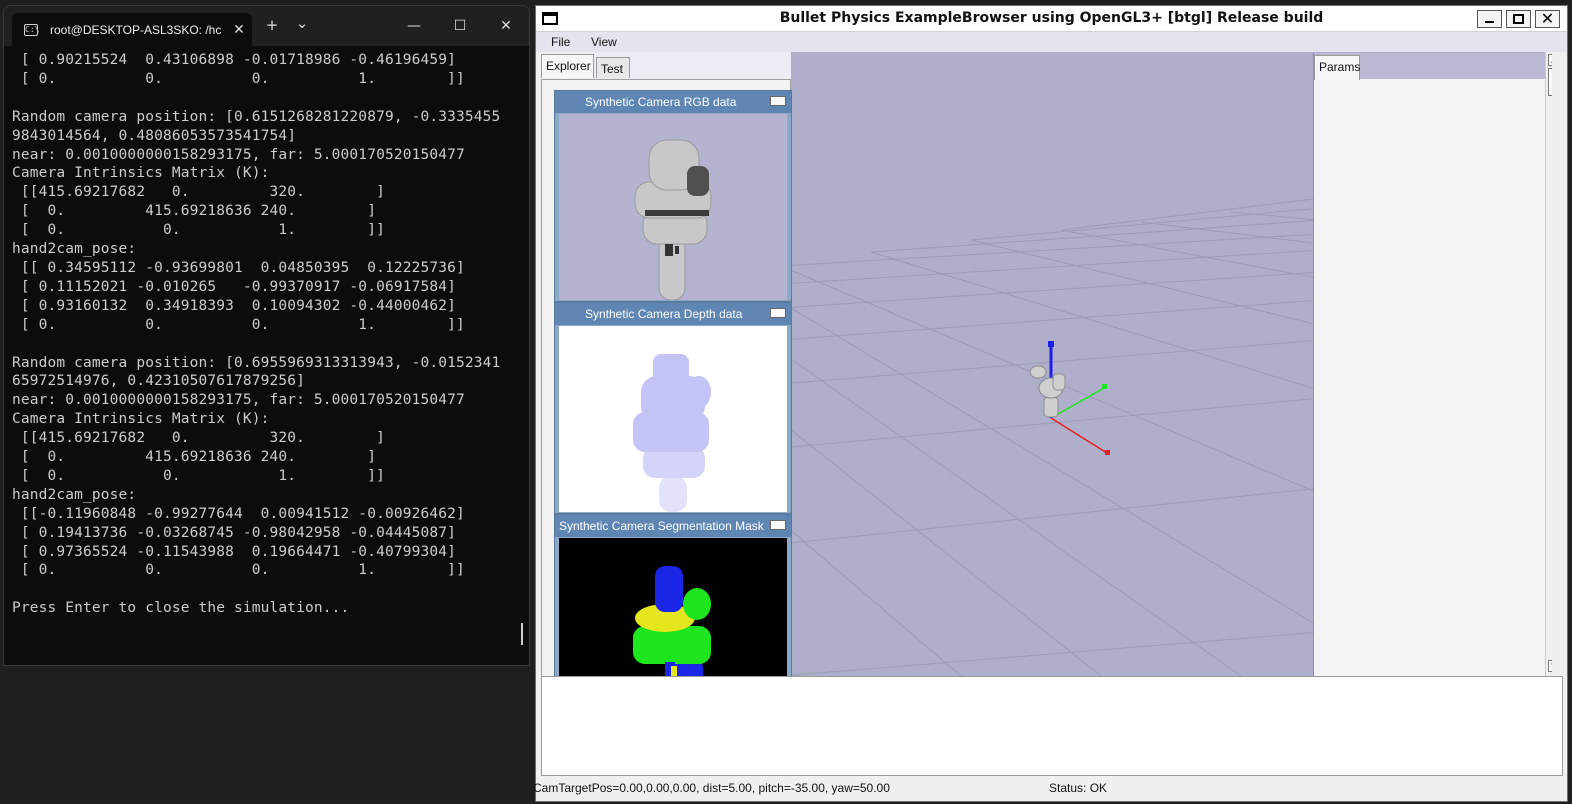 The width and height of the screenshot is (1572, 804). What do you see at coordinates (154, 135) in the screenshot?
I see `terminal-line: 9843014564, 0.48086053573541754]` at bounding box center [154, 135].